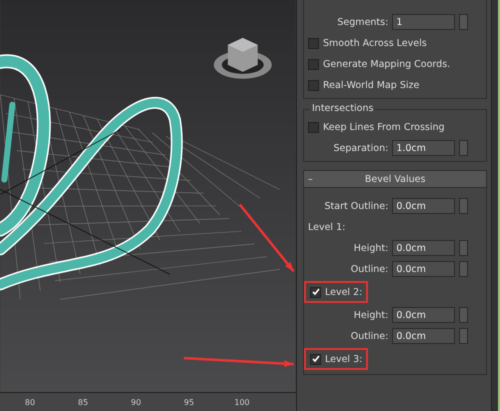 The image size is (500, 411). What do you see at coordinates (360, 148) in the screenshot?
I see `field-label: Separation:` at bounding box center [360, 148].